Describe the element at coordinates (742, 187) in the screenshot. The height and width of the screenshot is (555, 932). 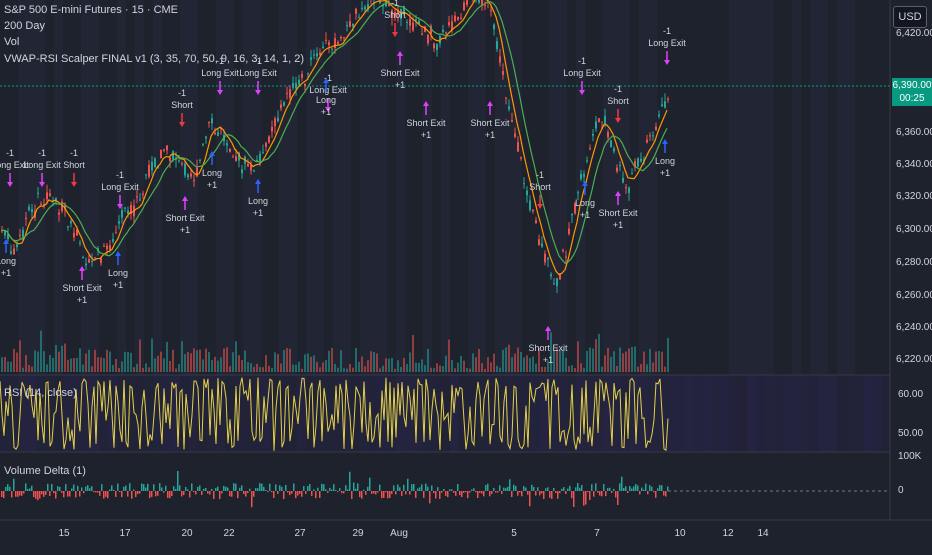
I see `session-band` at that location.